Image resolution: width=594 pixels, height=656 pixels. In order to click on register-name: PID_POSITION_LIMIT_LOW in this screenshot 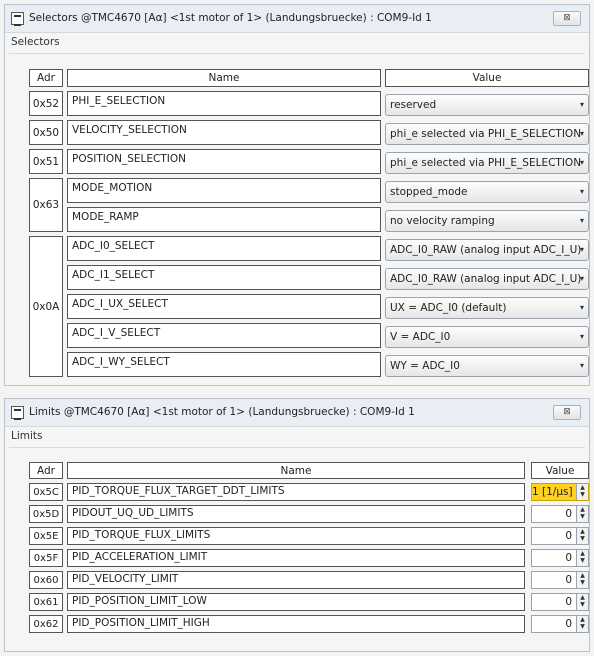, I will do `click(296, 602)`.